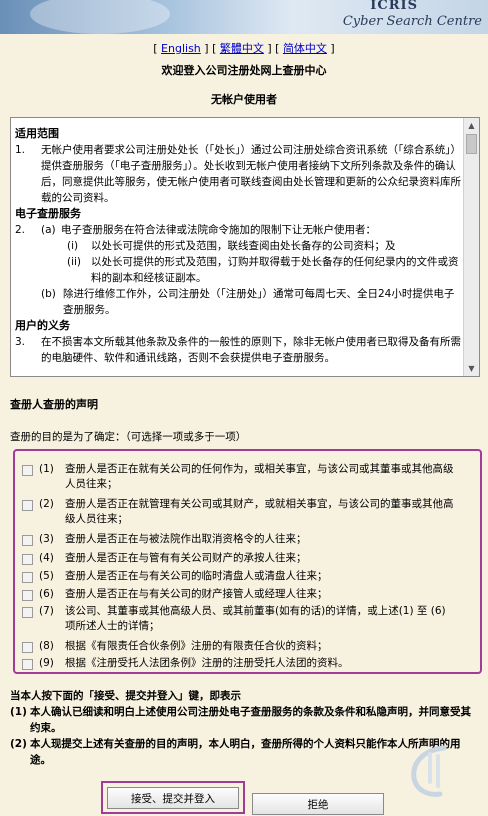 This screenshot has height=816, width=488. What do you see at coordinates (471, 247) in the screenshot?
I see `terms-scrollbar: ▲ ▼` at bounding box center [471, 247].